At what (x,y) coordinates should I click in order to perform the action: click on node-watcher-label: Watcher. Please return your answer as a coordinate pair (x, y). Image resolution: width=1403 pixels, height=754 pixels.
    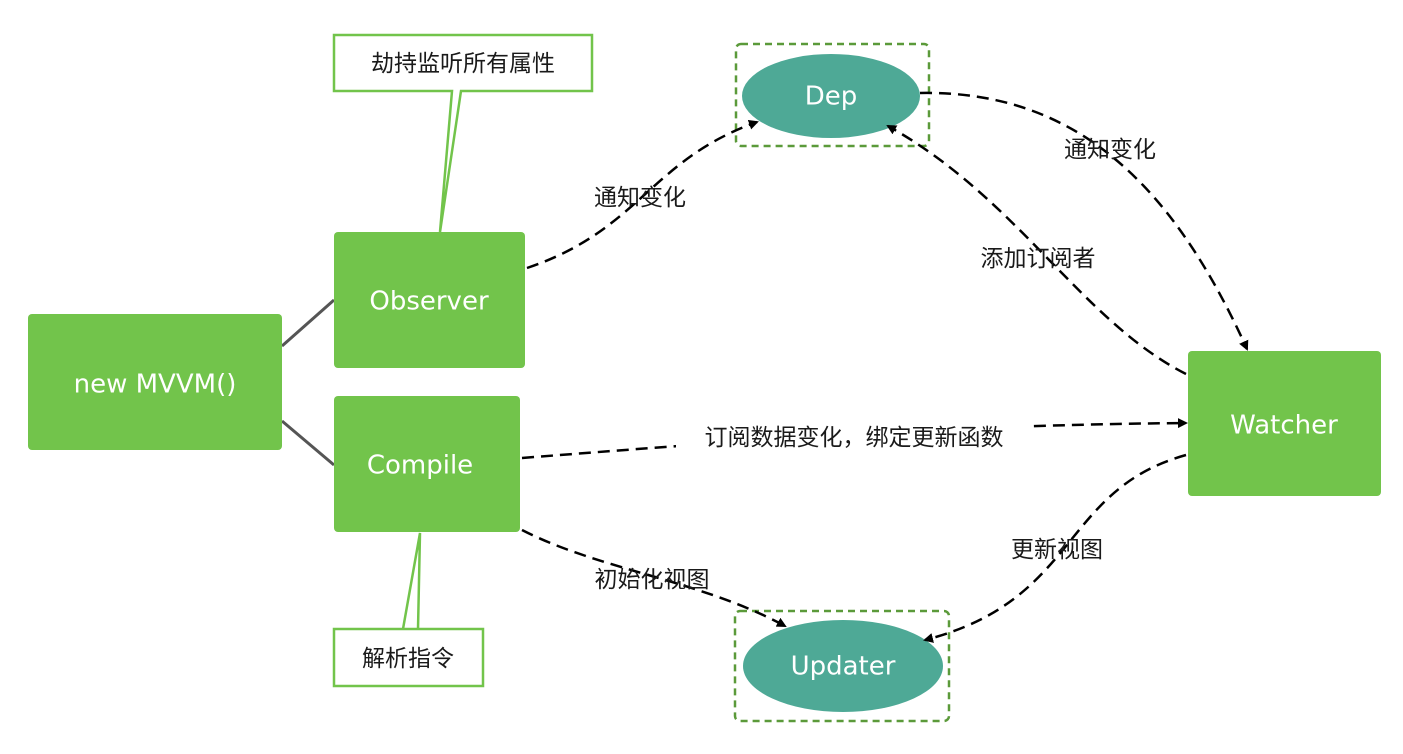
    Looking at the image, I should click on (1284, 426).